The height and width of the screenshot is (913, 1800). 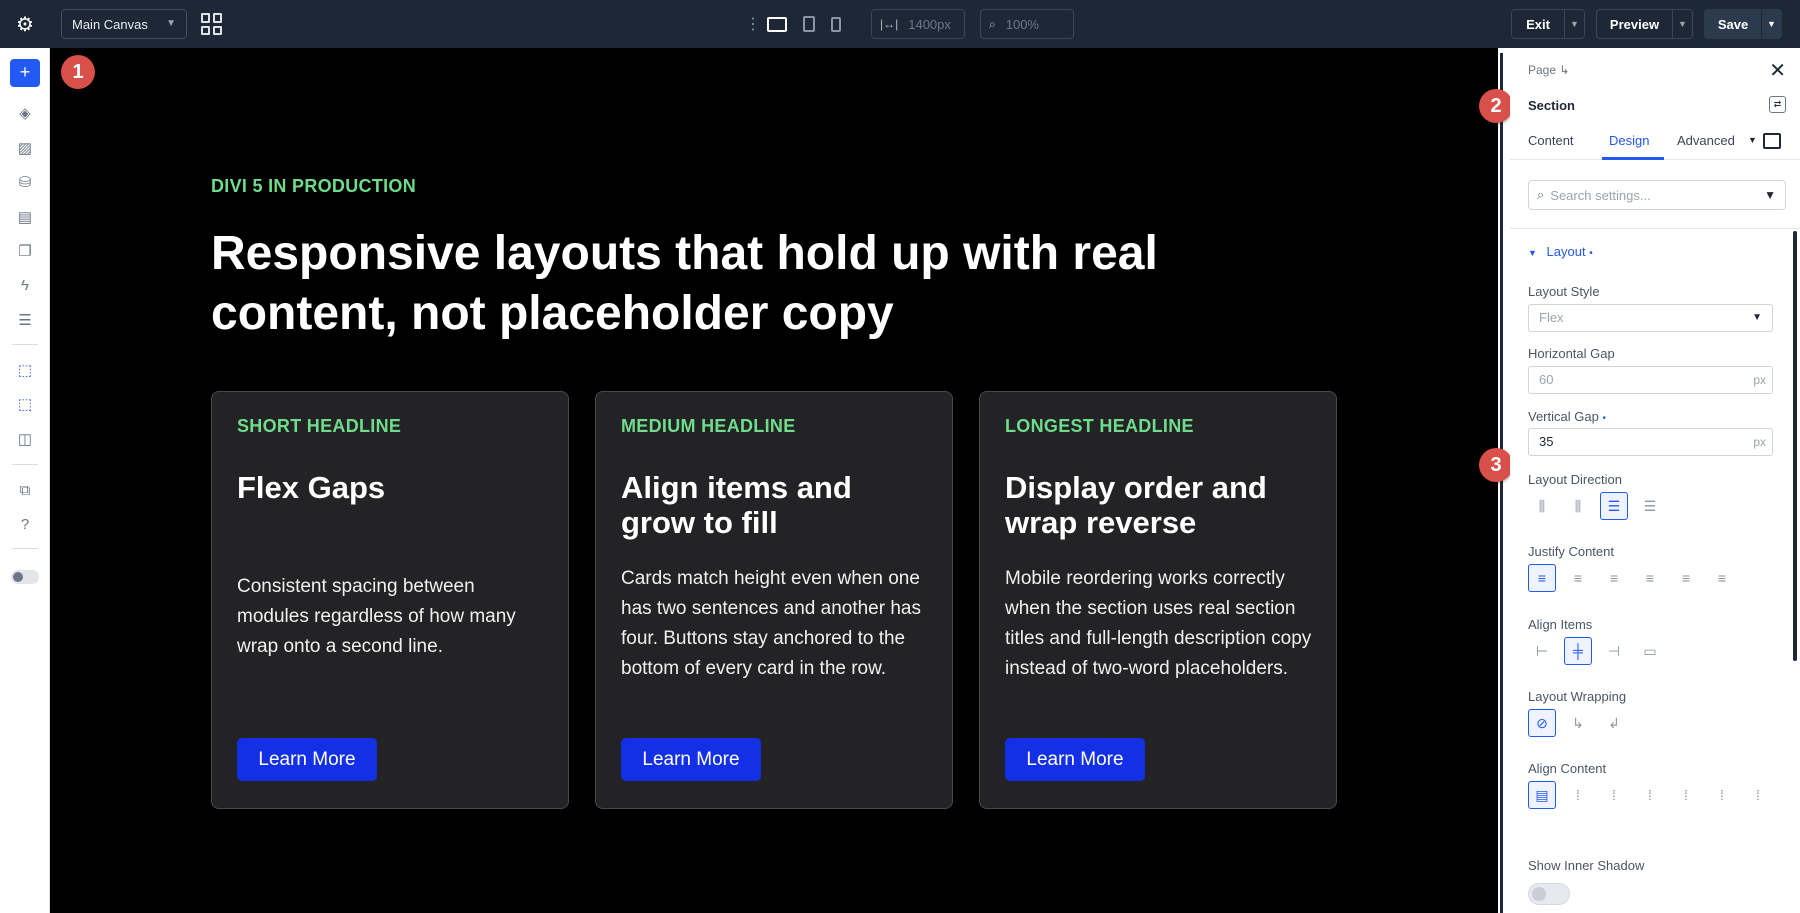 What do you see at coordinates (1650, 578) in the screenshot?
I see `justify-between-icon: ≡` at bounding box center [1650, 578].